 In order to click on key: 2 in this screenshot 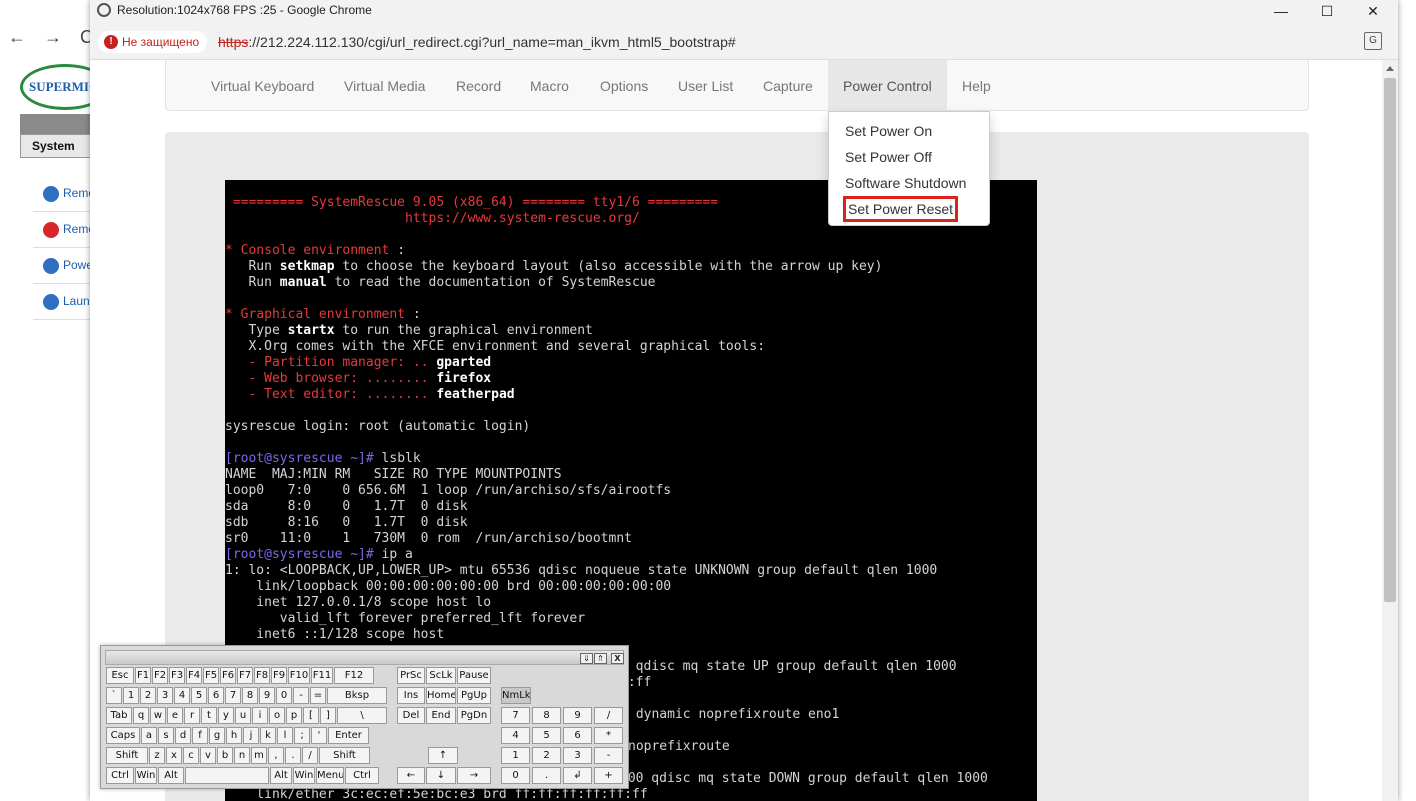, I will do `click(546, 755)`.